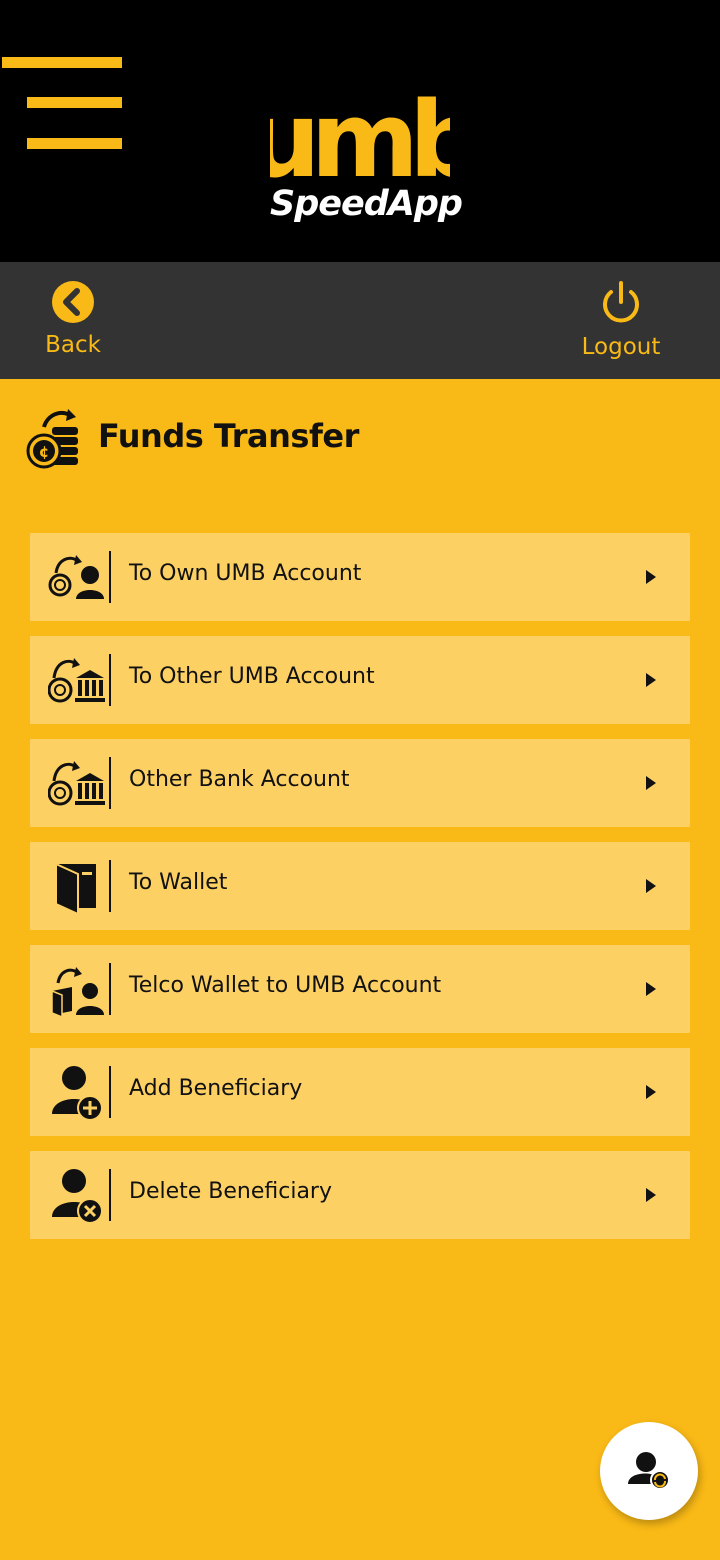  I want to click on umb-logo: umb SpeedApp, so click(368, 156).